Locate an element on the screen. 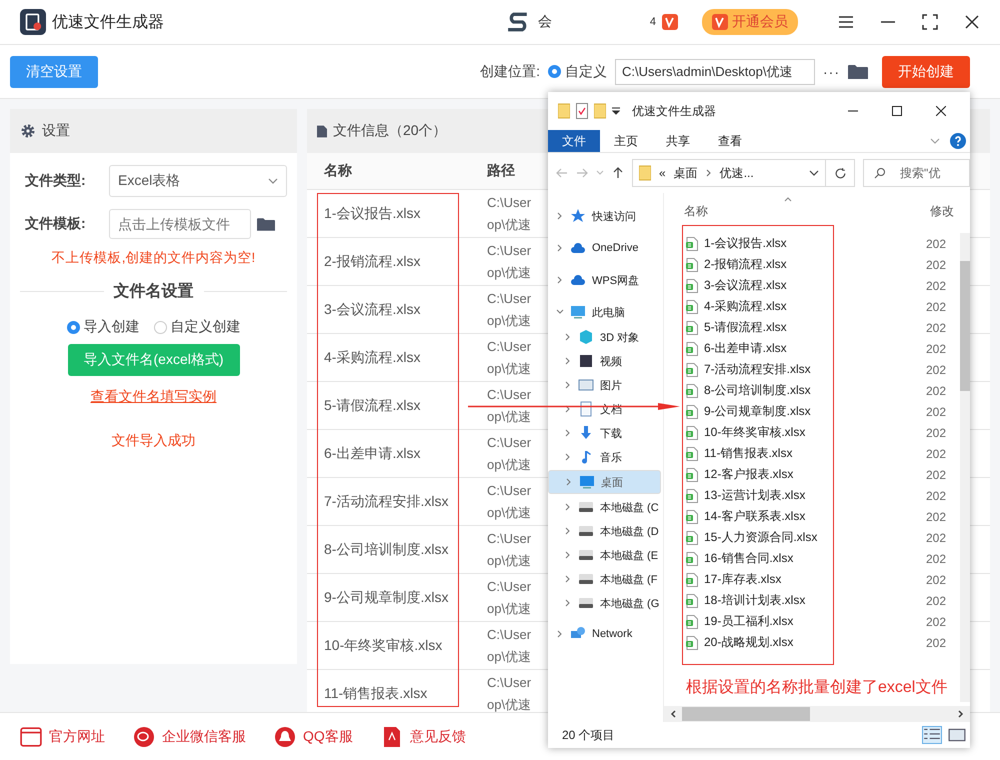 The width and height of the screenshot is (1000, 760). file-name: 10-年终奖审核.xlsx is located at coordinates (755, 432).